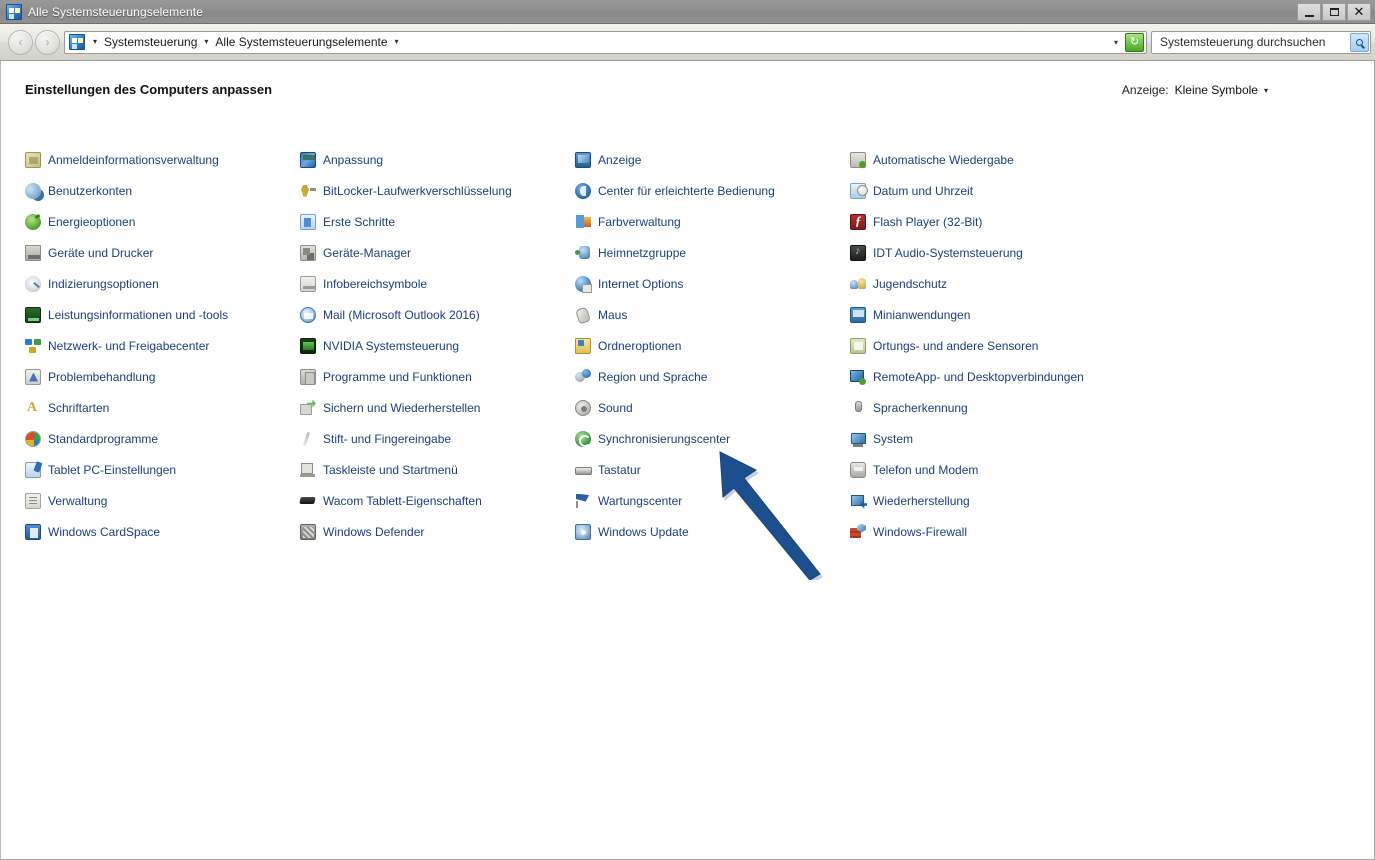 The width and height of the screenshot is (1375, 860). What do you see at coordinates (1216, 90) in the screenshot?
I see `view-selector-value: Kleine Symbole` at bounding box center [1216, 90].